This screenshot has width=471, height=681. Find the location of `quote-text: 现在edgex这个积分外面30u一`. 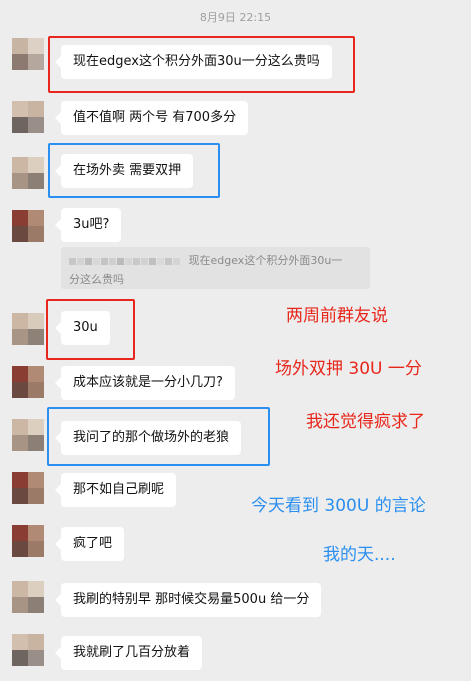

quote-text: 现在edgex这个积分外面30u一 is located at coordinates (265, 260).